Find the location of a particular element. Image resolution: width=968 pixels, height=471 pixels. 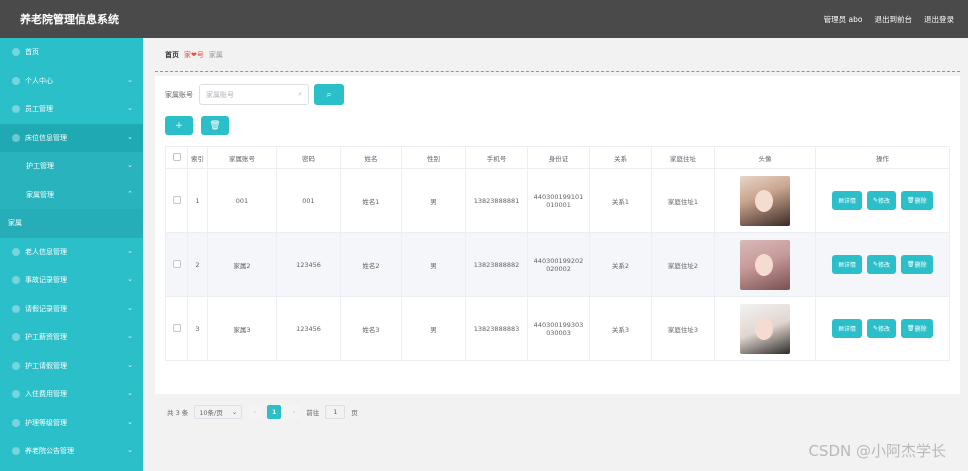

top-bar: 养老院管理信息系统 管理员 abo 退出到前台 退出登录 is located at coordinates (484, 19).